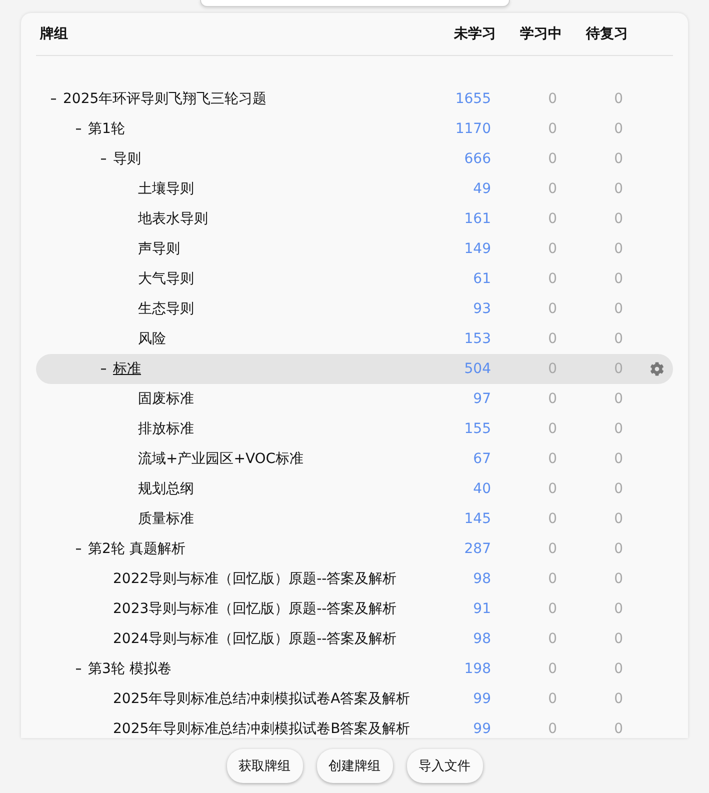 The image size is (709, 793). I want to click on card-count: 149, so click(478, 249).